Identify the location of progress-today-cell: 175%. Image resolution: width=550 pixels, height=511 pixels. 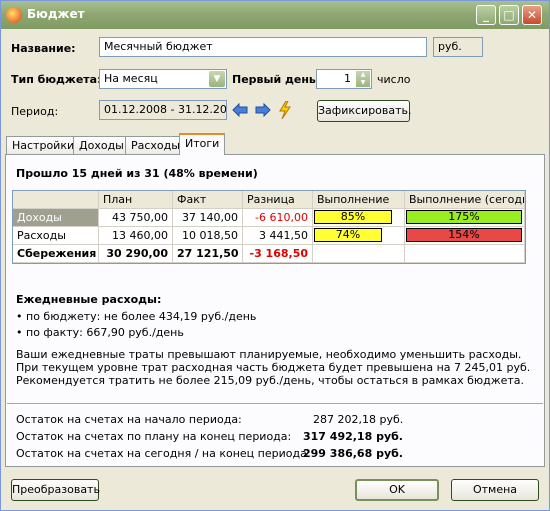
(465, 218).